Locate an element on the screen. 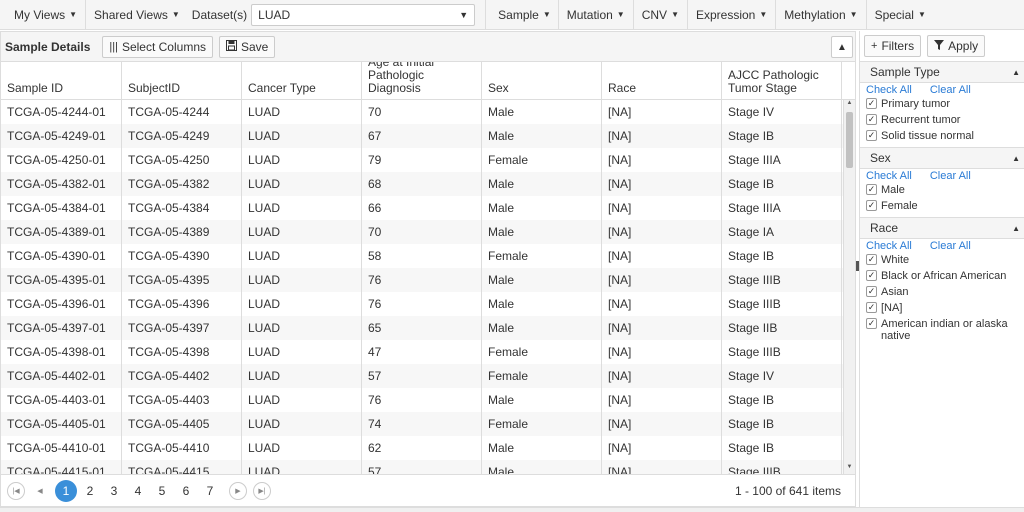  filter-option-label: Male is located at coordinates (893, 190).